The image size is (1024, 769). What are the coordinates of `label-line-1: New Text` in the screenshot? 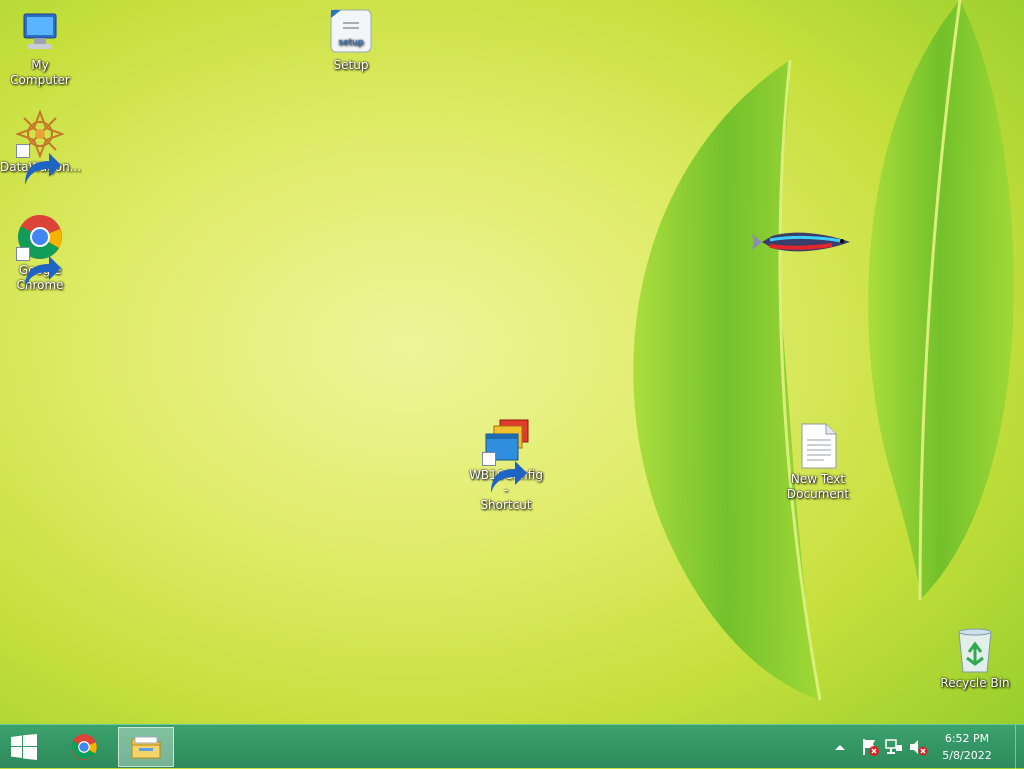 It's located at (818, 479).